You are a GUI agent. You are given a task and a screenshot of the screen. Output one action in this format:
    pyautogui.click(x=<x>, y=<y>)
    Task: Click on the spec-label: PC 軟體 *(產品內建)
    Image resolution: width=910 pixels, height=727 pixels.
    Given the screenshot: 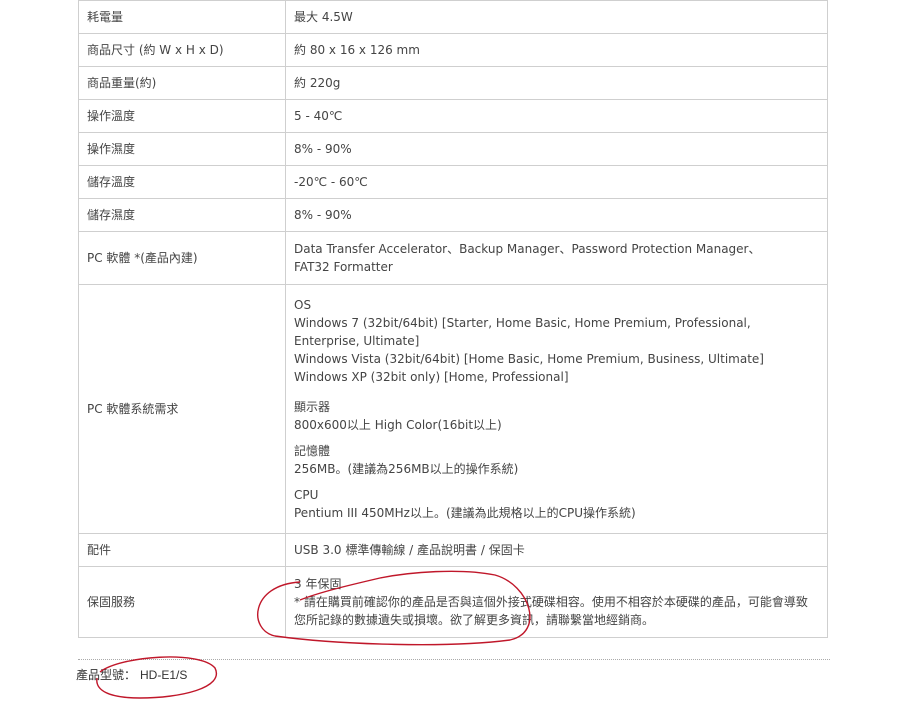 What is the action you would take?
    pyautogui.click(x=182, y=258)
    